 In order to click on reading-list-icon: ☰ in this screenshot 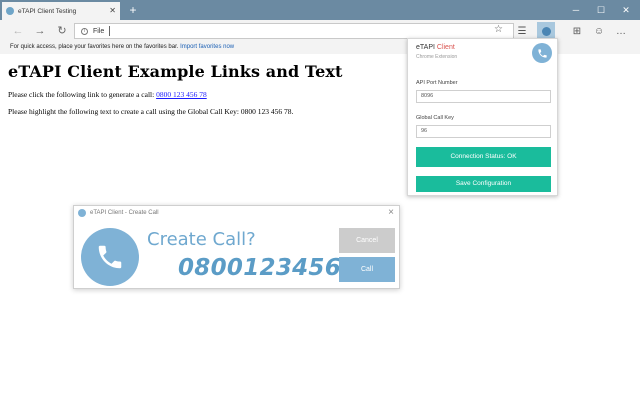, I will do `click(522, 32)`.